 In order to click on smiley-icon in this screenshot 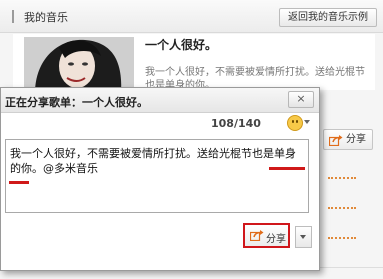, I will do `click(295, 123)`.